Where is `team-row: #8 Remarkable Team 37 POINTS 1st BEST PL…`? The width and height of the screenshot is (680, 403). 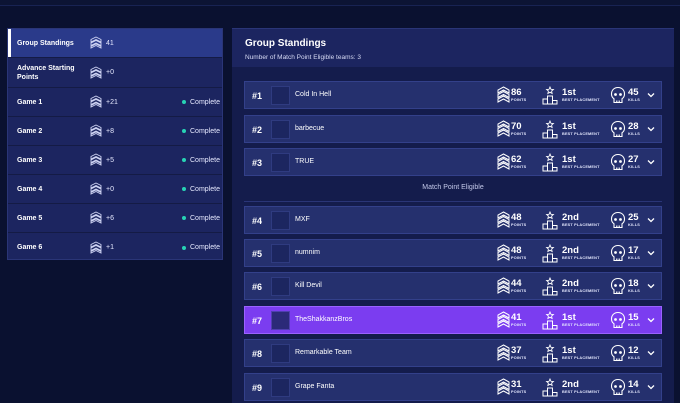
team-row: #8 Remarkable Team 37 POINTS 1st BEST PL… is located at coordinates (453, 353).